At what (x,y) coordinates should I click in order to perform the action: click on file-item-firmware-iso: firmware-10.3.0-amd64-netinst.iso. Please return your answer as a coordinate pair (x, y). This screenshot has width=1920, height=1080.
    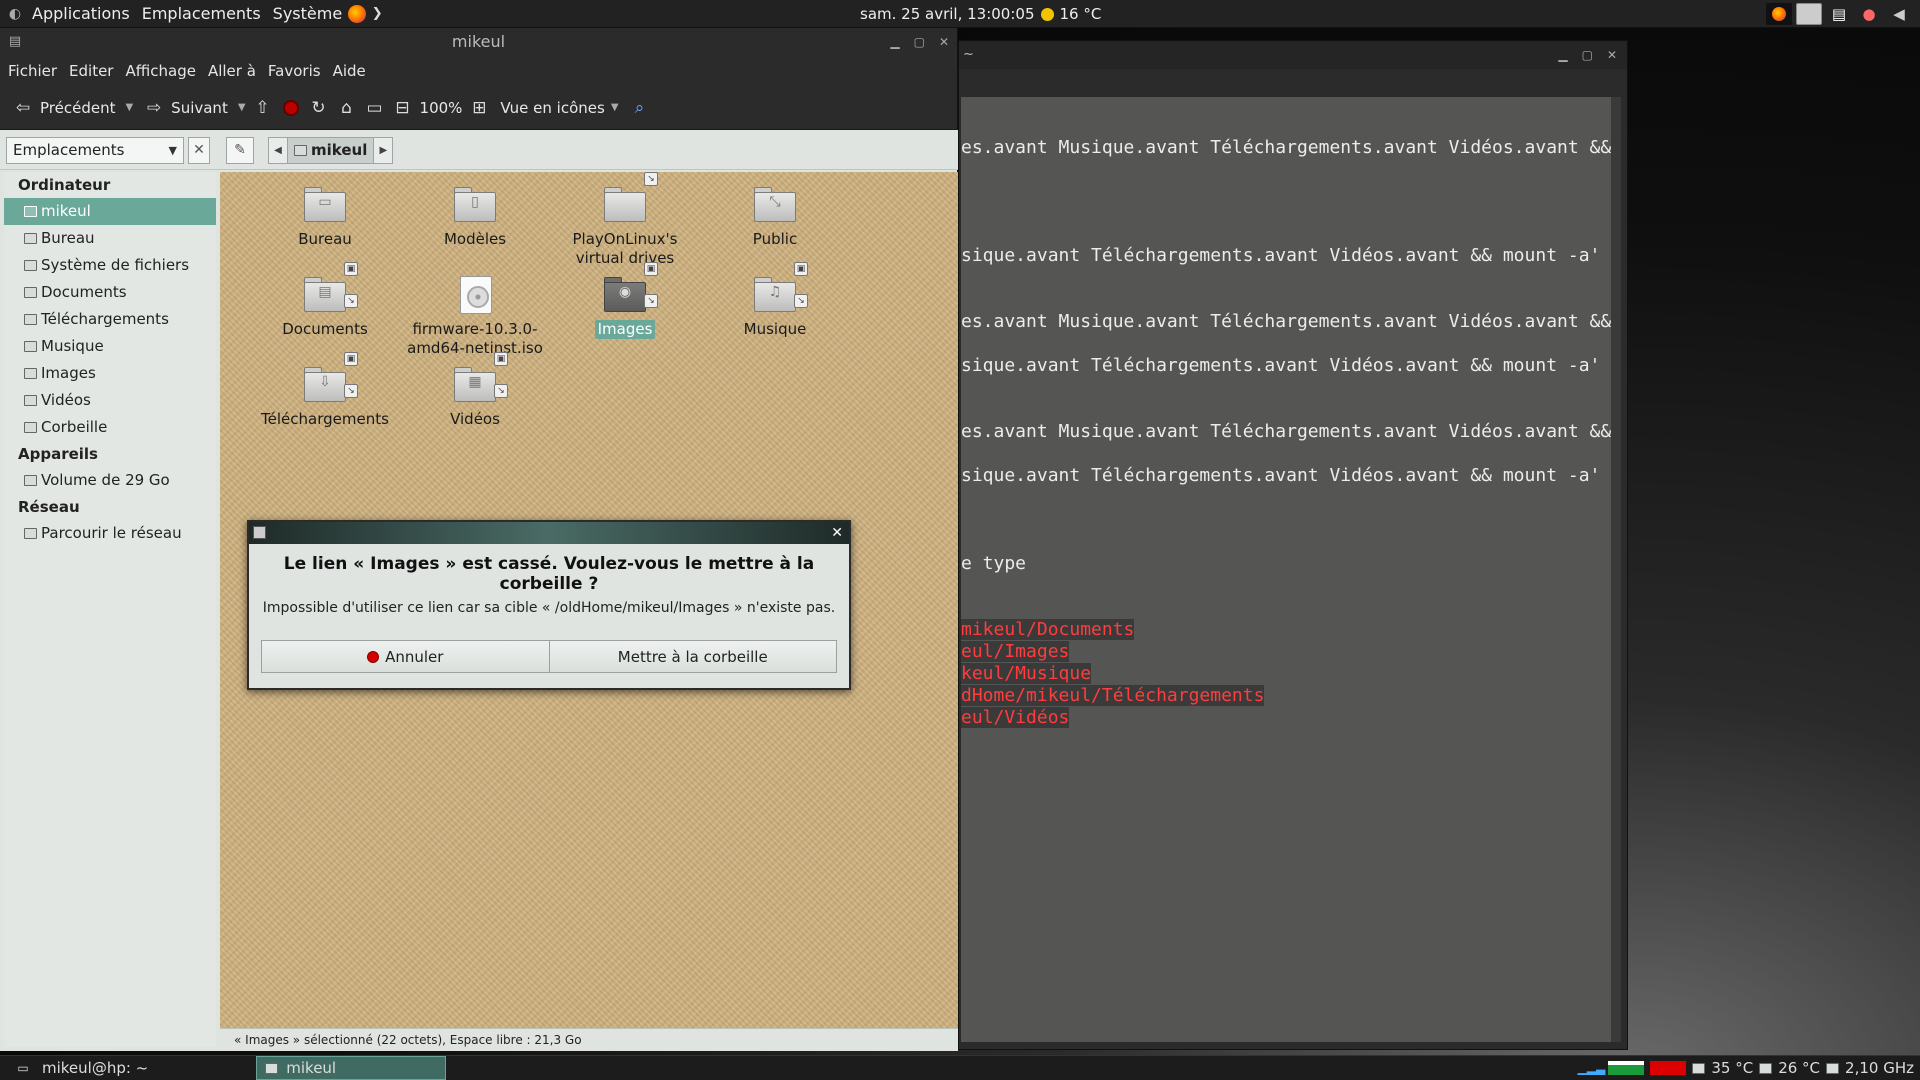
    Looking at the image, I should click on (475, 316).